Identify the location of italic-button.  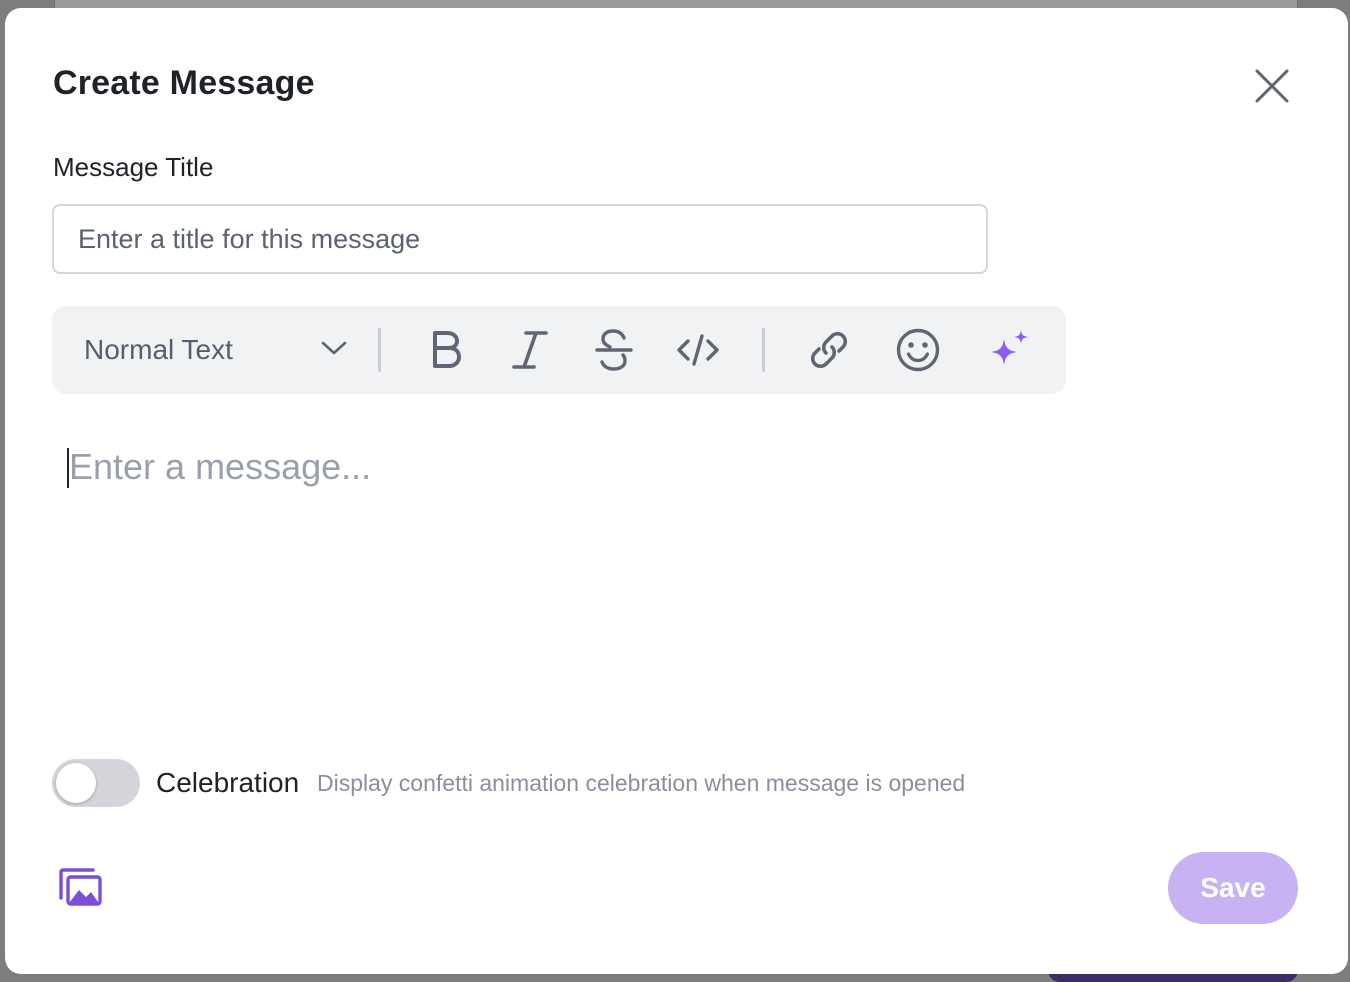
(530, 350).